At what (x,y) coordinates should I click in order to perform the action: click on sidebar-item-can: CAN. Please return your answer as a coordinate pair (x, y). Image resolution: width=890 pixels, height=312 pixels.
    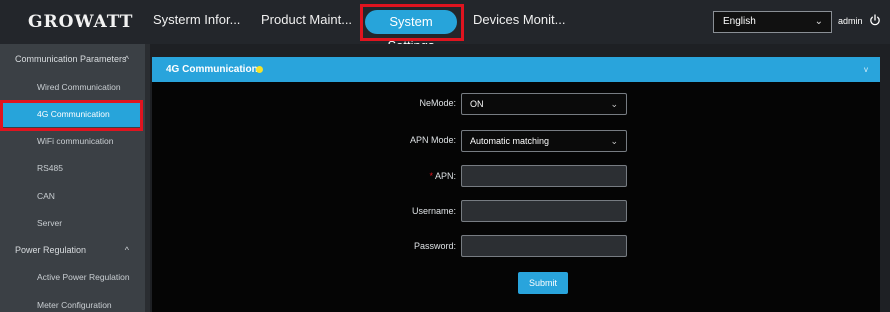
    Looking at the image, I should click on (72, 196).